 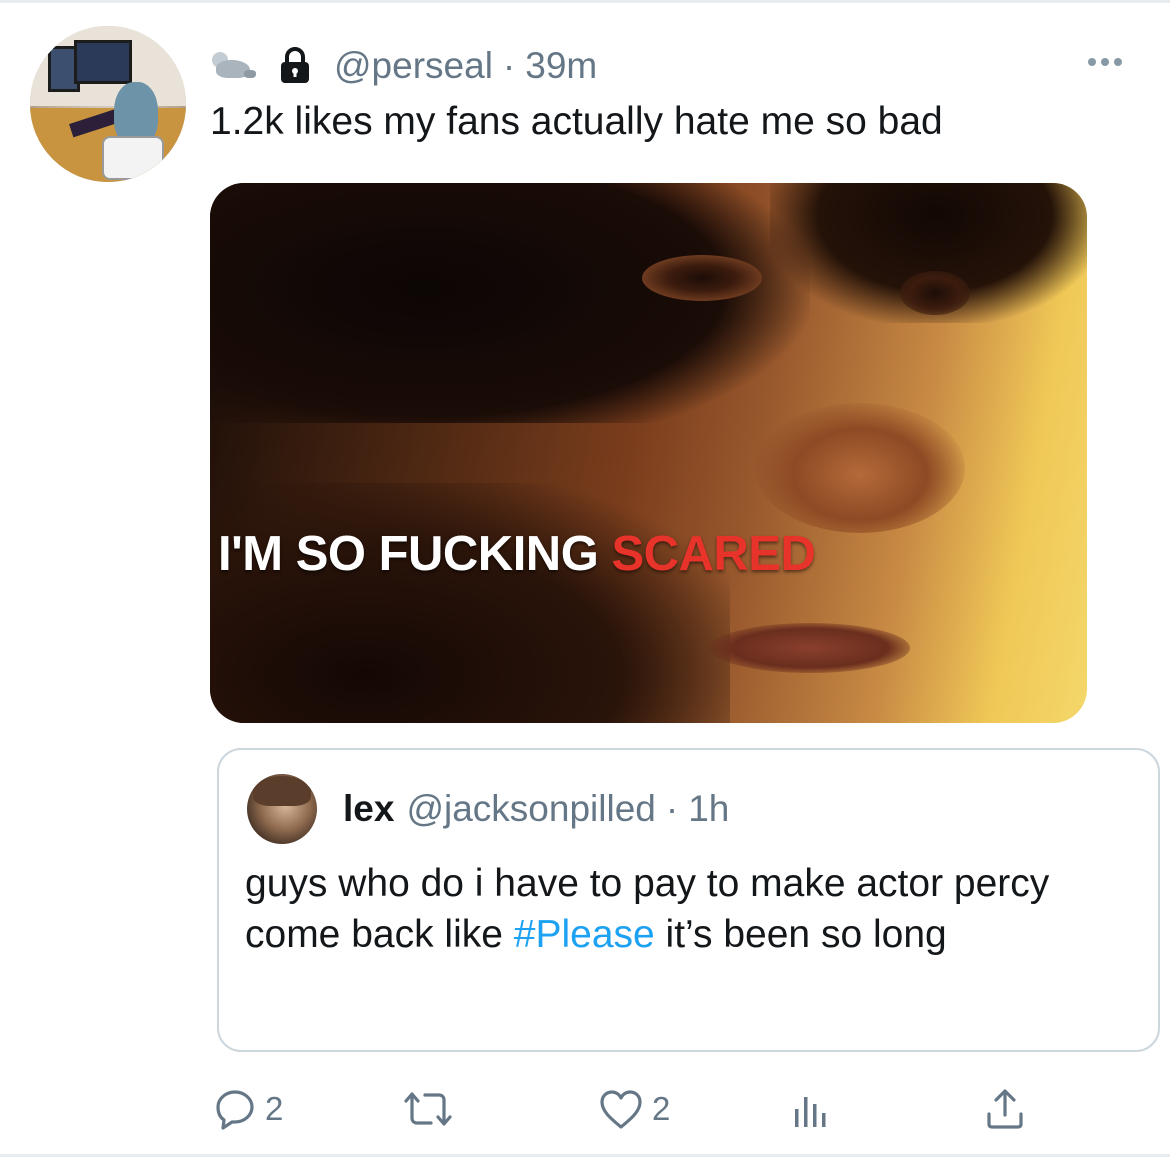 What do you see at coordinates (282, 809) in the screenshot?
I see `quoted-author-avatar` at bounding box center [282, 809].